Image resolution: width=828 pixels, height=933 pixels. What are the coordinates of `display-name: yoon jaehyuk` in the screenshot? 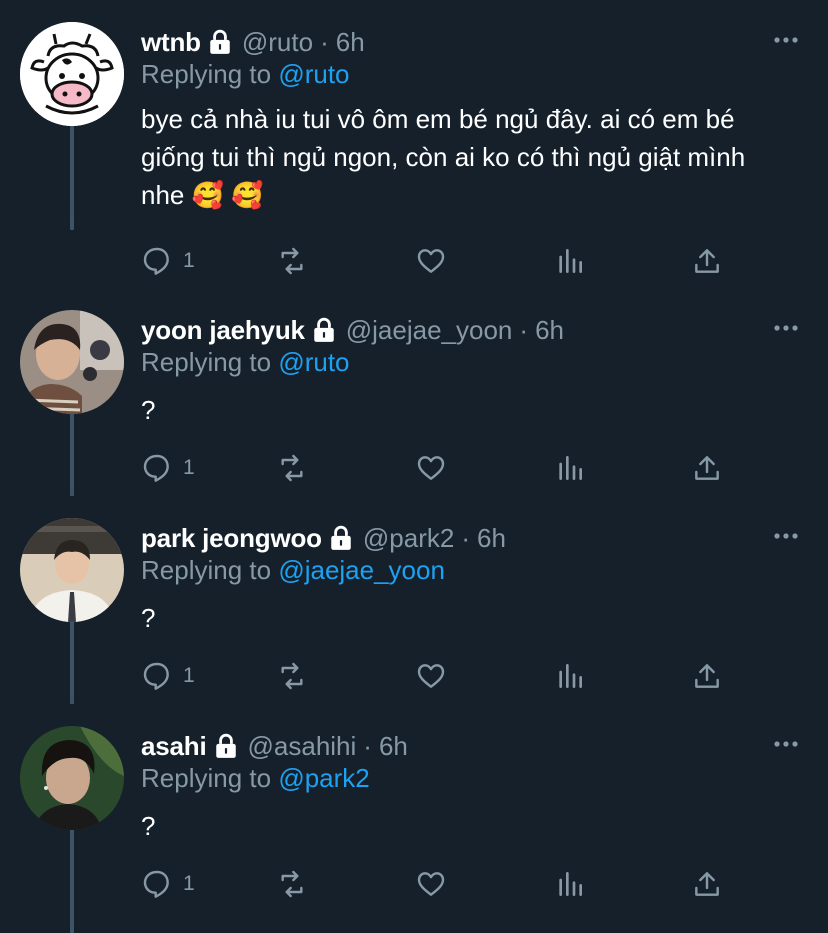 It's located at (223, 330).